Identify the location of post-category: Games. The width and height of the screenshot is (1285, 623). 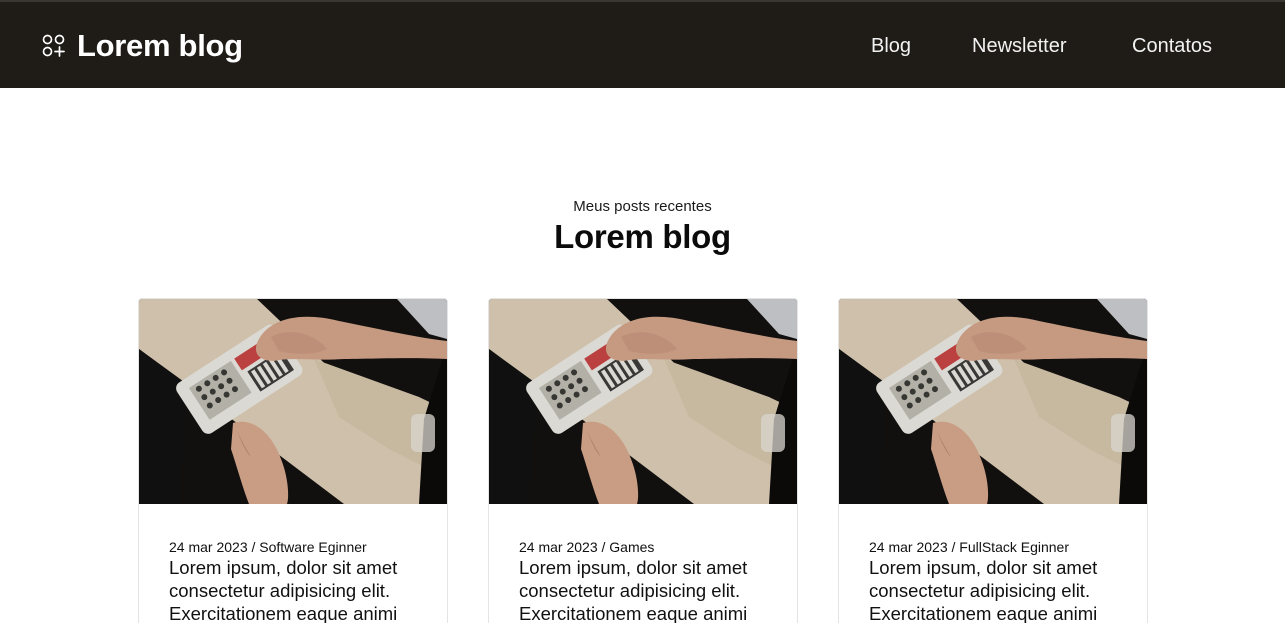
(632, 547).